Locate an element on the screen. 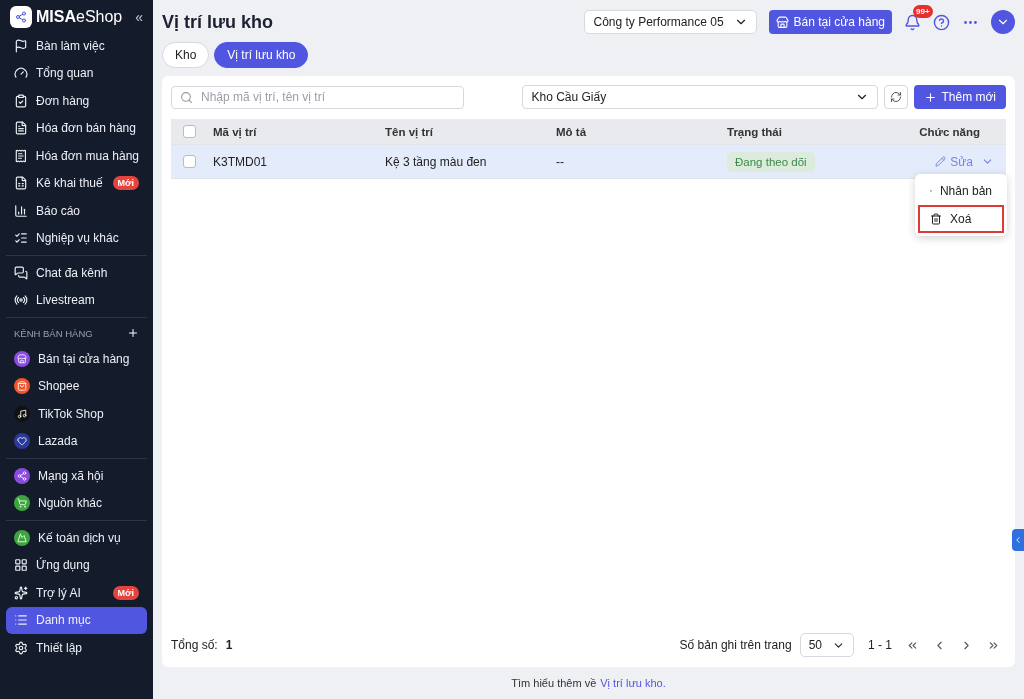  select-all-checkbox is located at coordinates (189, 131).